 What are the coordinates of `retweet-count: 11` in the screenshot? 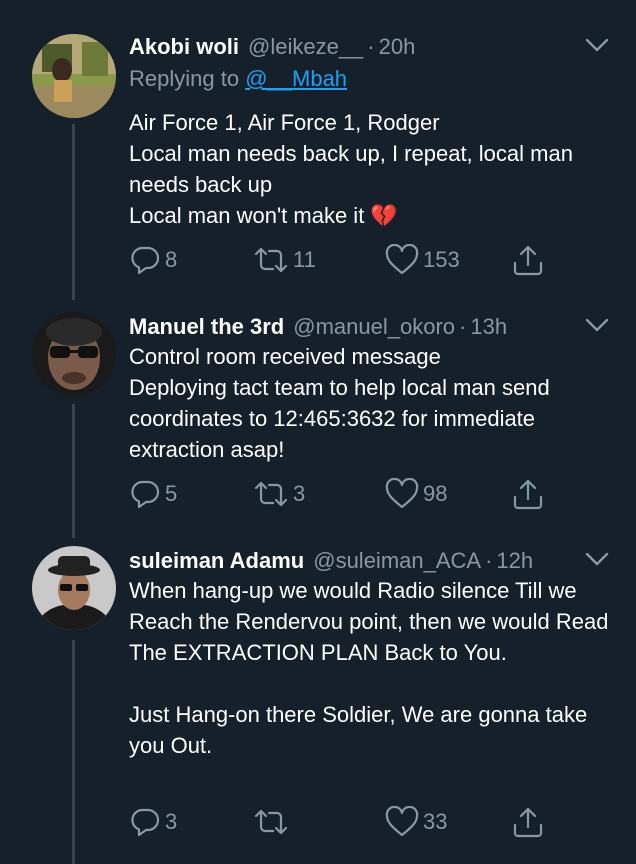 It's located at (304, 259).